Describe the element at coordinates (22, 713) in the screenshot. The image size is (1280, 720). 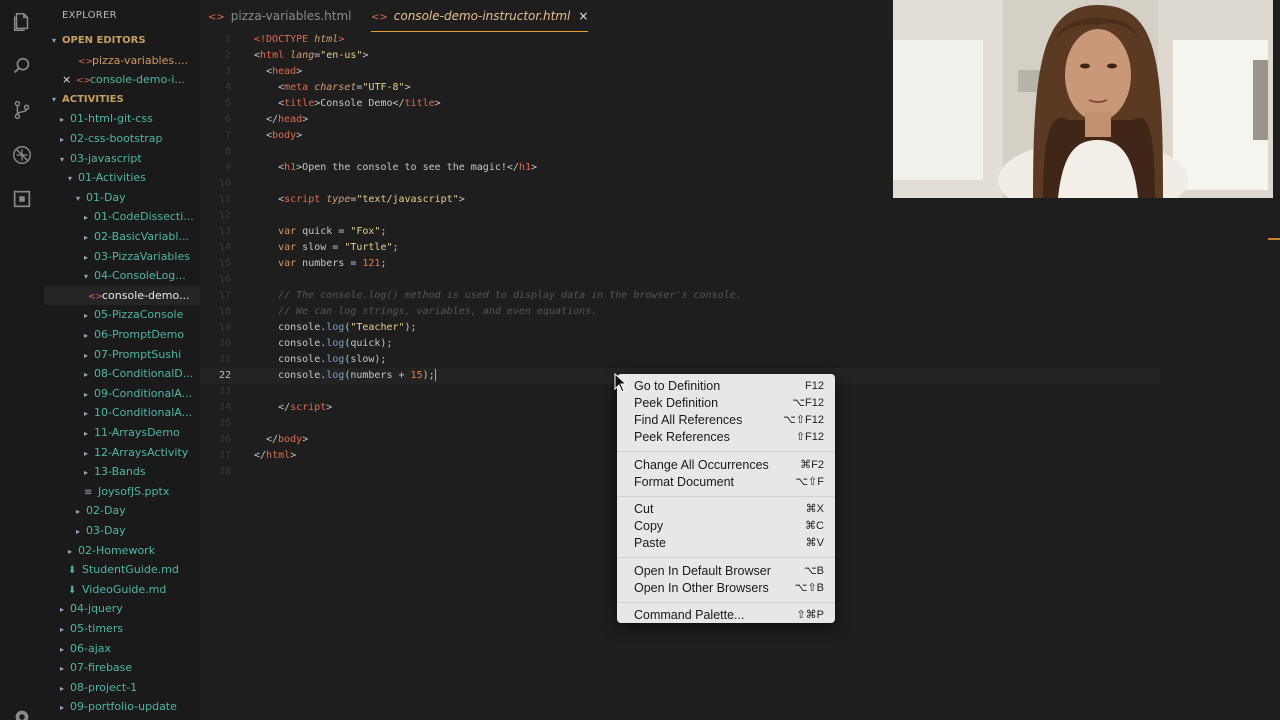
I see `settings-gear-icon` at that location.